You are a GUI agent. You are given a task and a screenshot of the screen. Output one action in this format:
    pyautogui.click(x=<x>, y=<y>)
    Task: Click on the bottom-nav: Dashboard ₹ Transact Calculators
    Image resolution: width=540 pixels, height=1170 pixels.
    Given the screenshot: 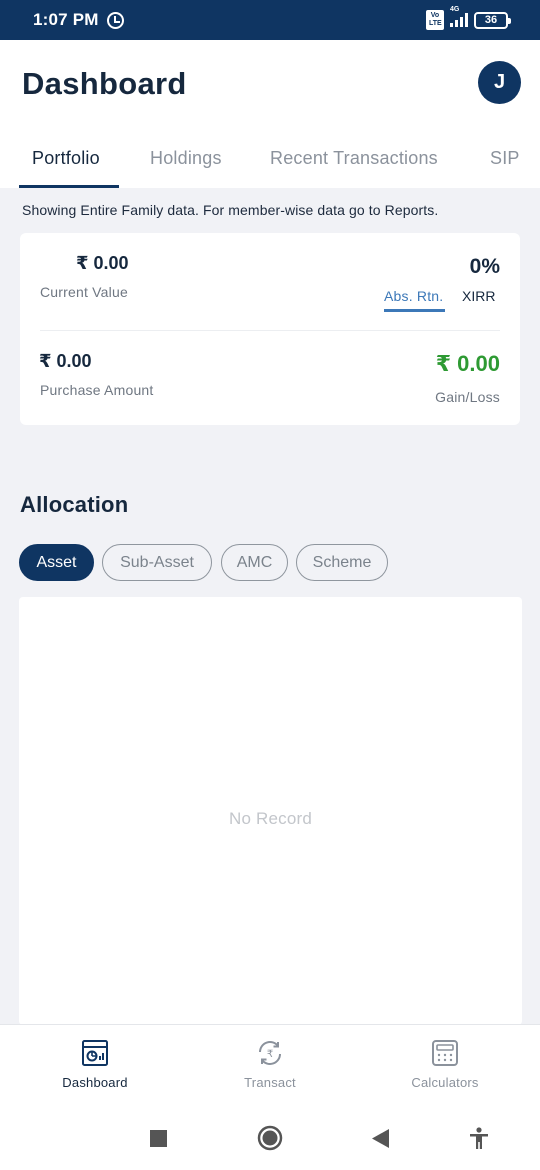 What is the action you would take?
    pyautogui.click(x=270, y=1065)
    